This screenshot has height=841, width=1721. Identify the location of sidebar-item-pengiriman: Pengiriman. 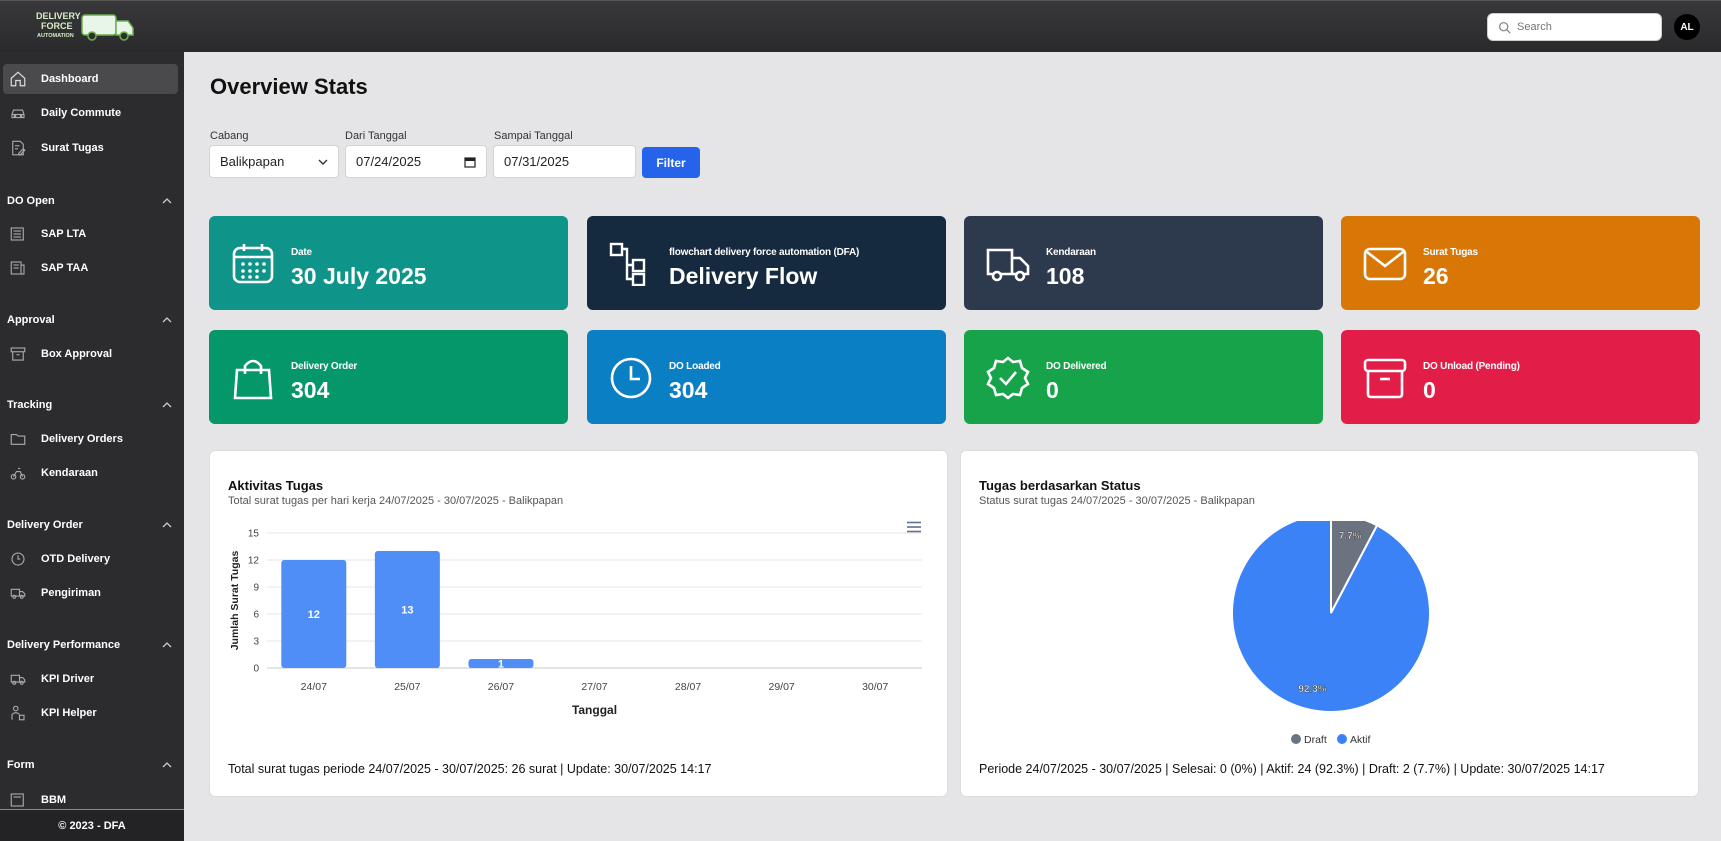
(90, 593).